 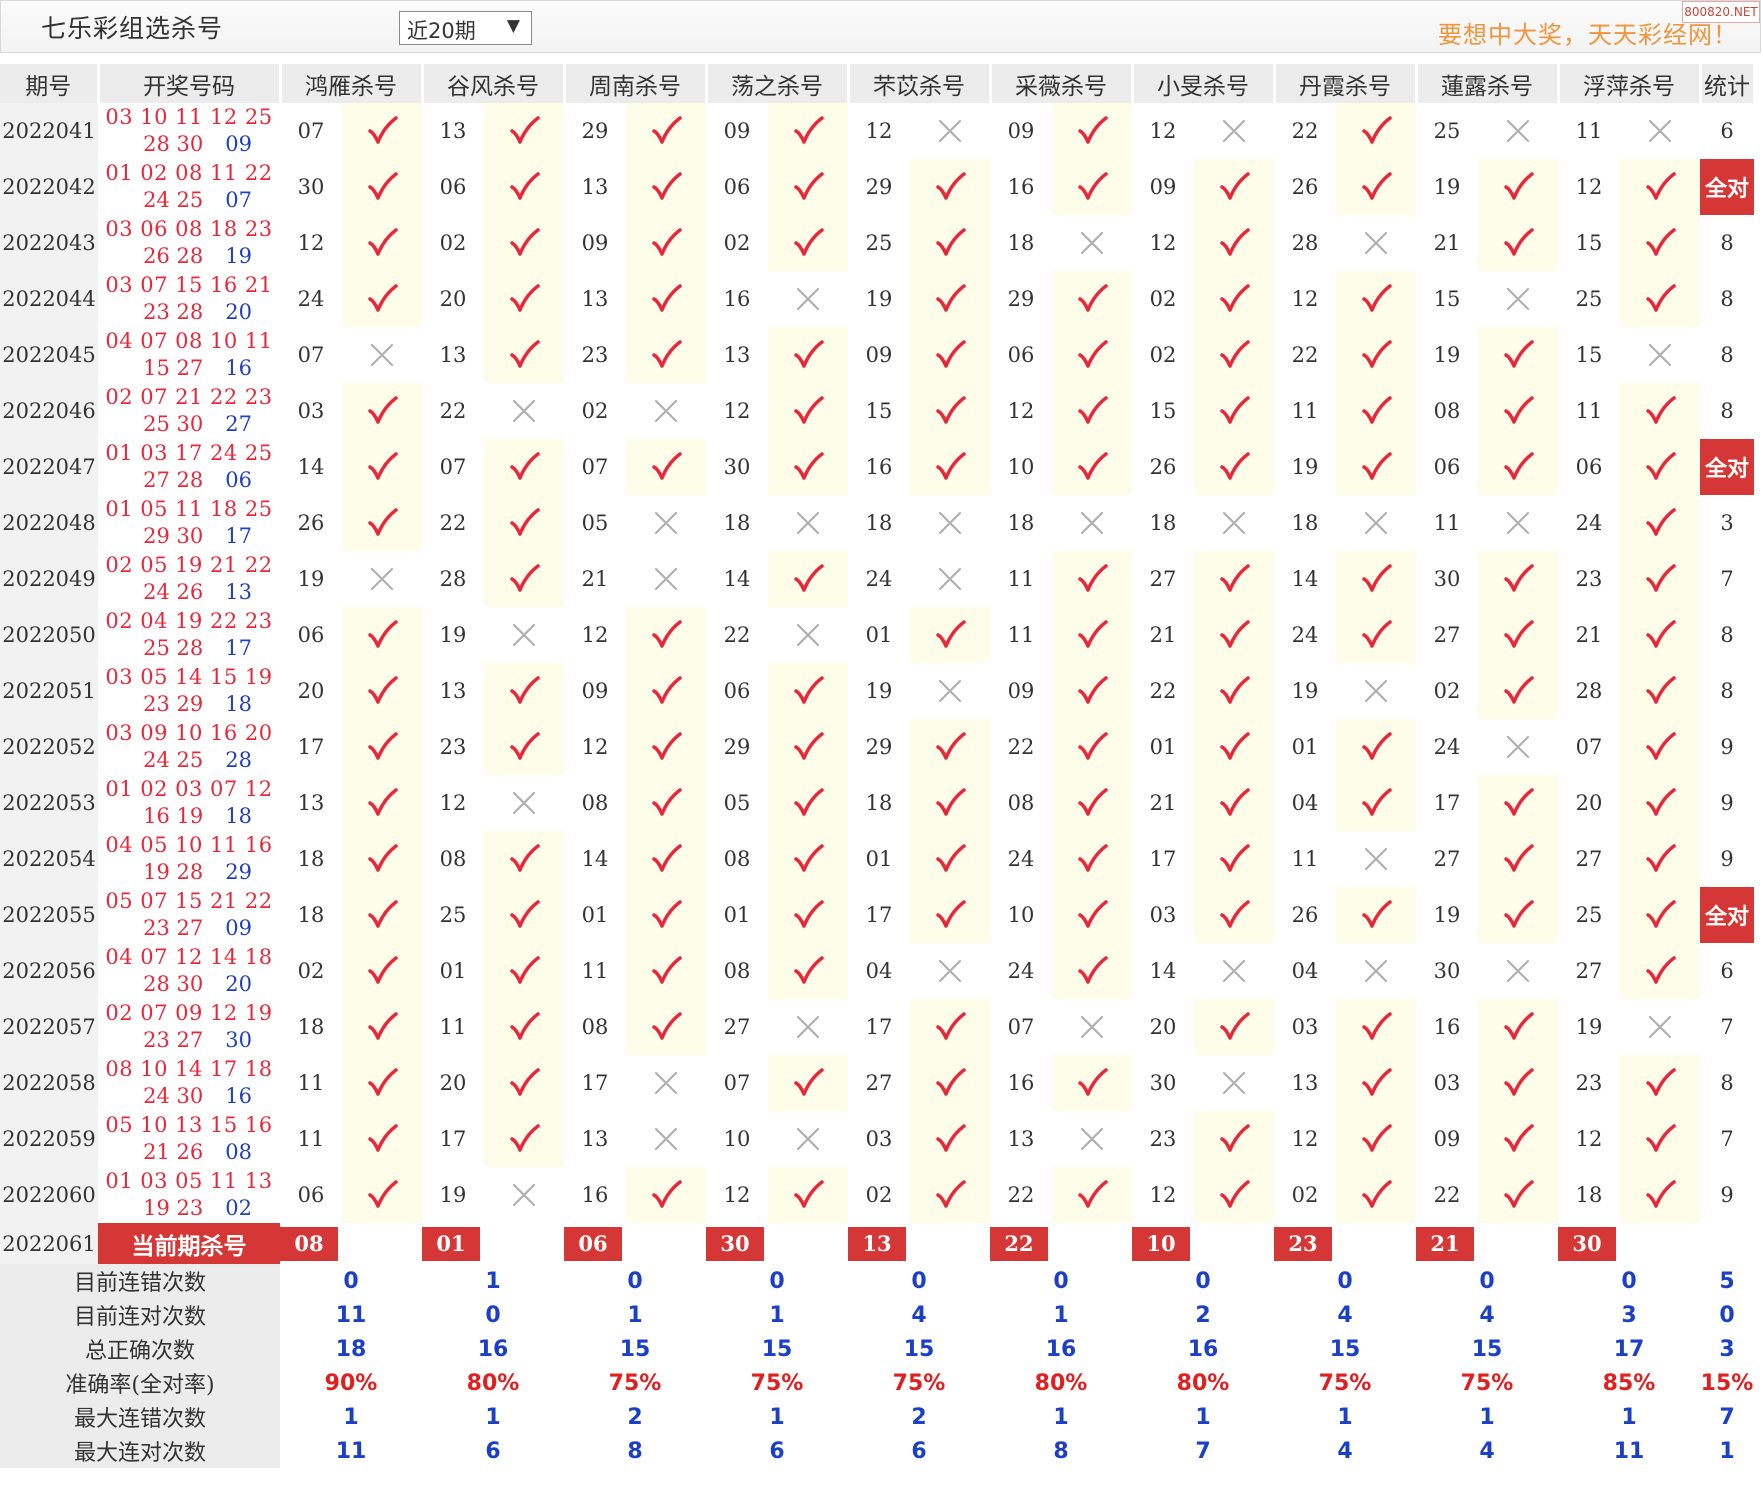 What do you see at coordinates (453, 187) in the screenshot?
I see `kill-number-cell: 06` at bounding box center [453, 187].